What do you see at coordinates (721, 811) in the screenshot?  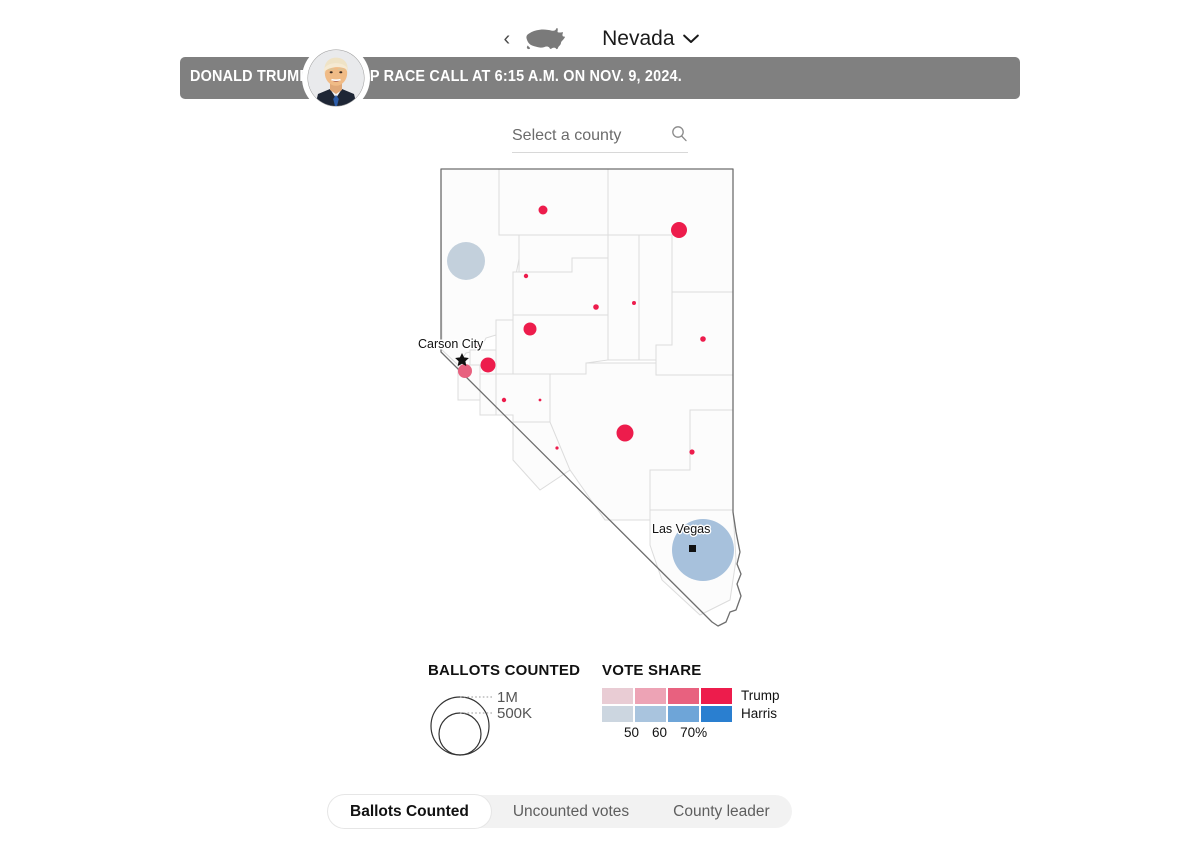 I see `tab-county-leader: County leader` at bounding box center [721, 811].